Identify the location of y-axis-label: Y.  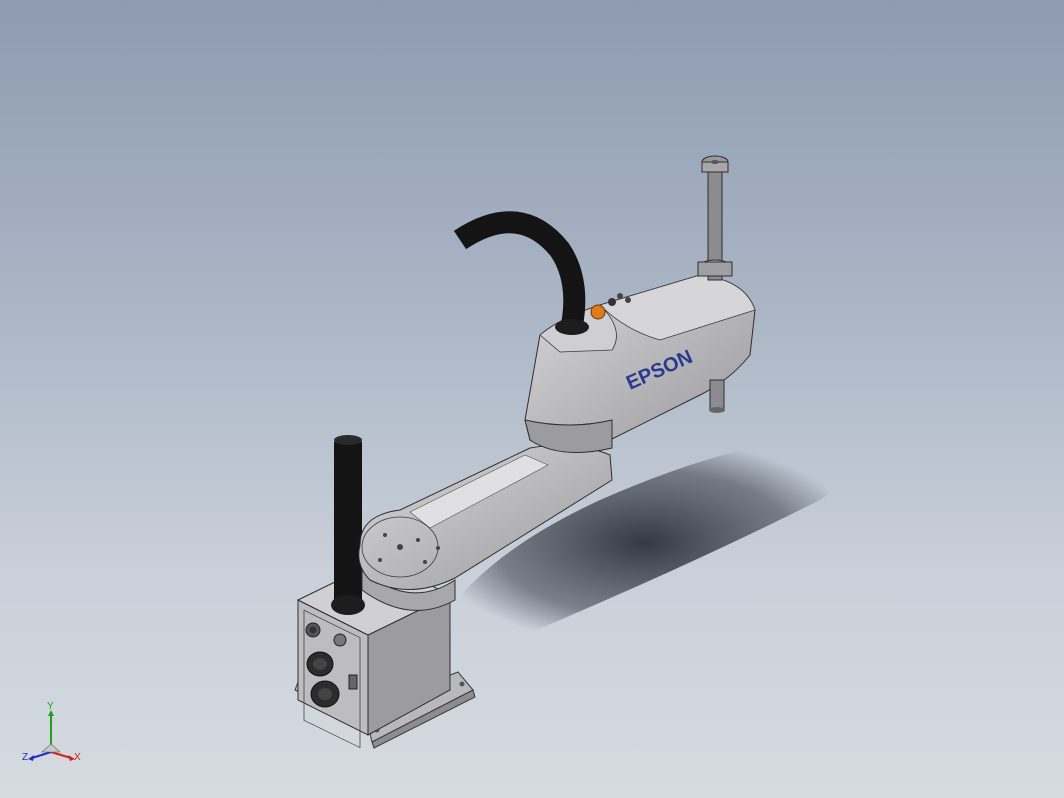
(50, 706).